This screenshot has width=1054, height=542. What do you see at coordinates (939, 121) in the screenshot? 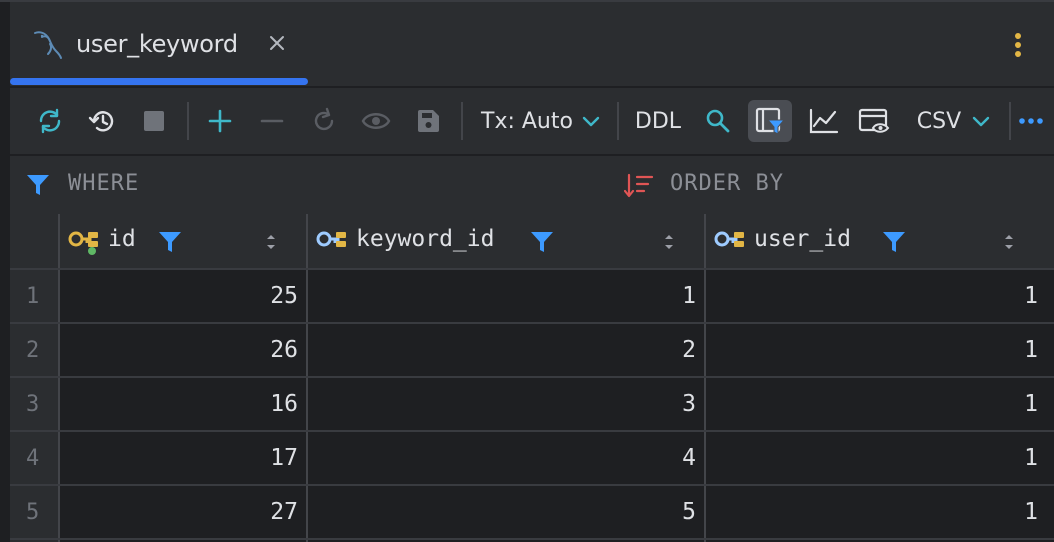
I see `export-format-label: CSV` at bounding box center [939, 121].